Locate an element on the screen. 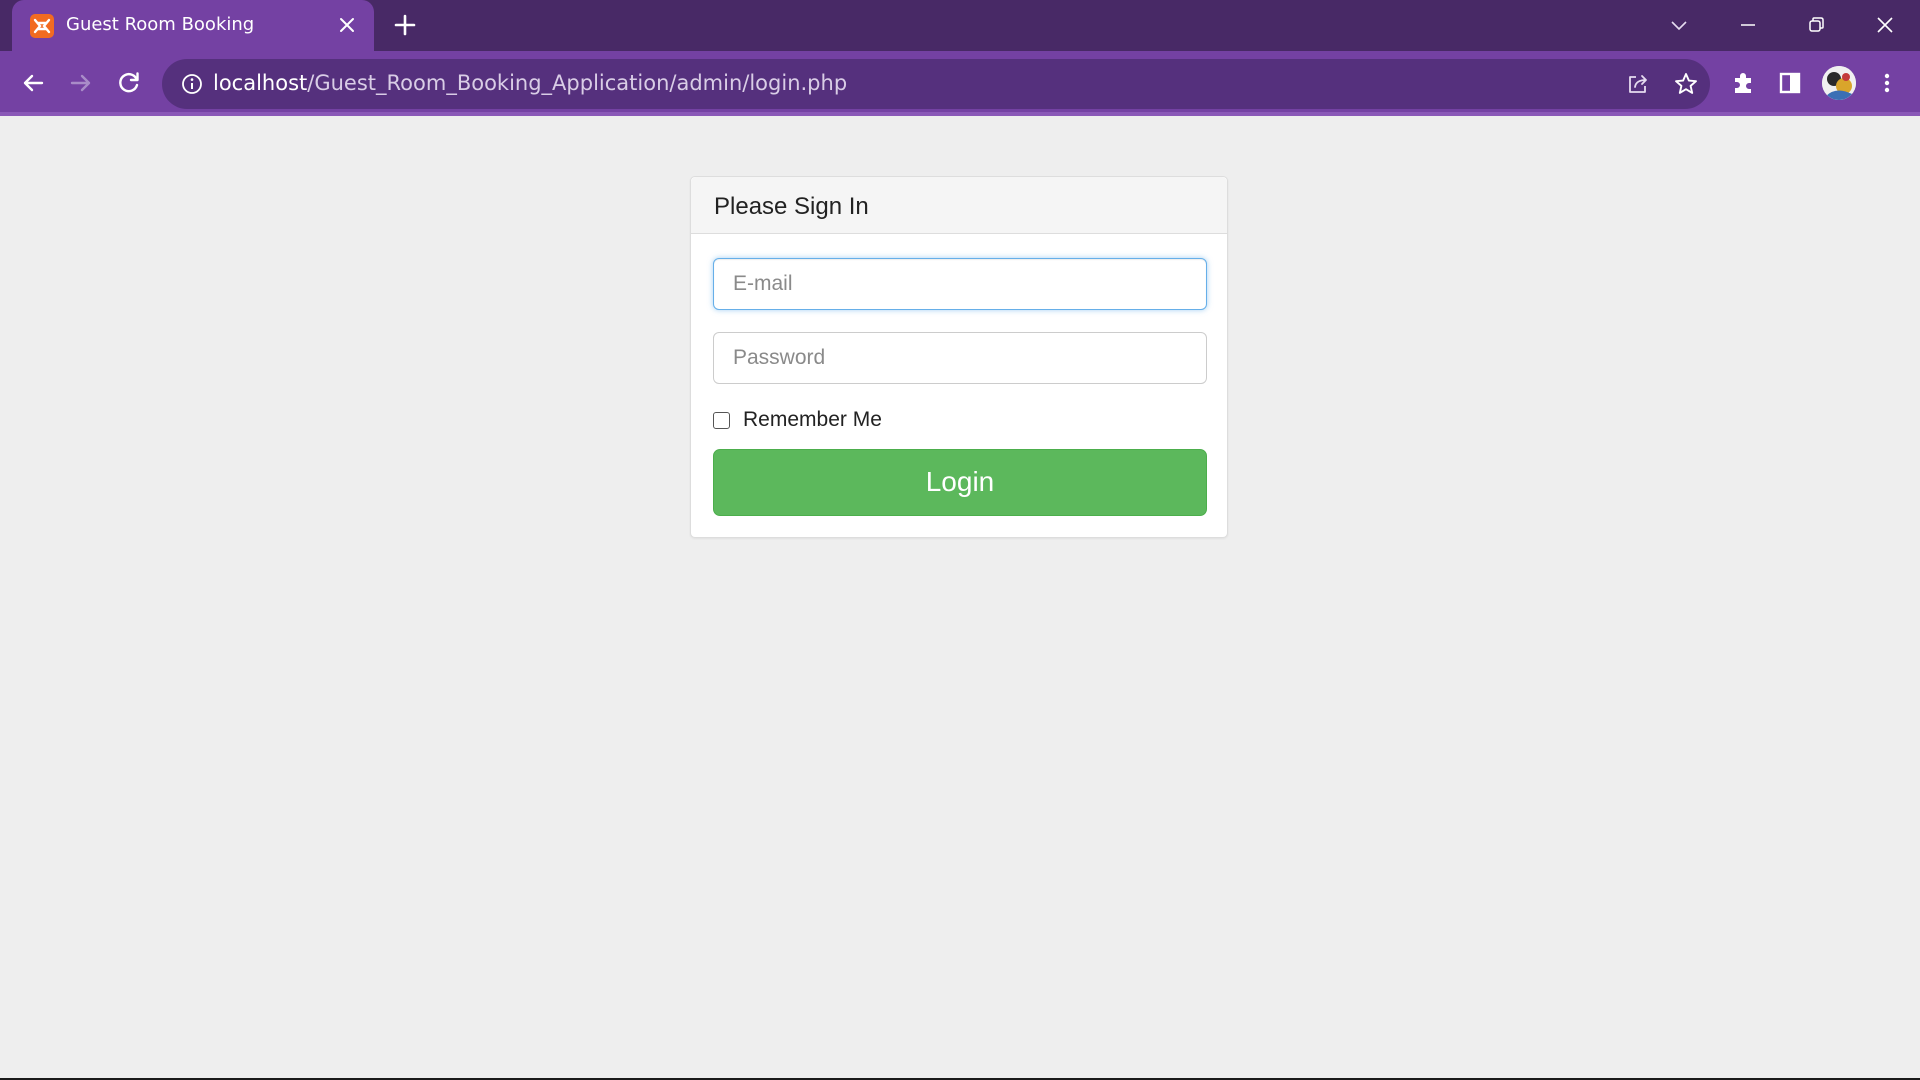 The width and height of the screenshot is (1920, 1080). minimize-icon is located at coordinates (1748, 25).